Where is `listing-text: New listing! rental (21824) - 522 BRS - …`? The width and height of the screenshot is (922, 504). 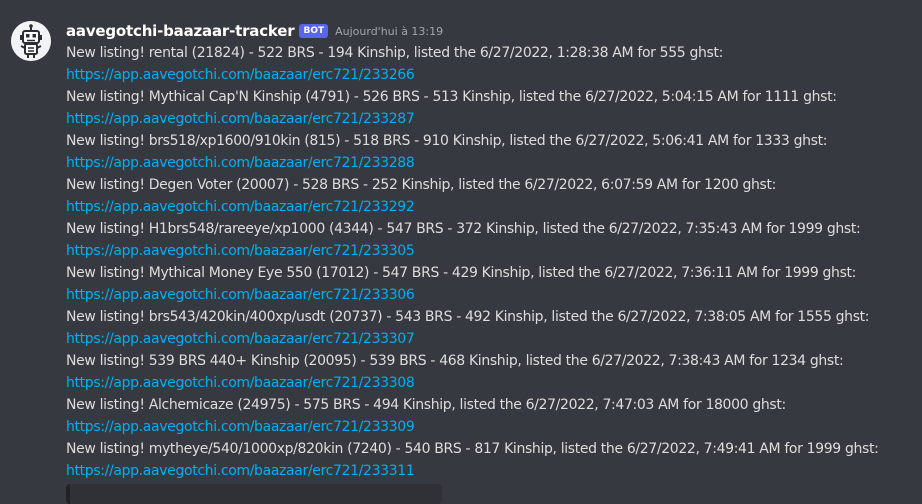 listing-text: New listing! rental (21824) - 522 BRS - … is located at coordinates (394, 53).